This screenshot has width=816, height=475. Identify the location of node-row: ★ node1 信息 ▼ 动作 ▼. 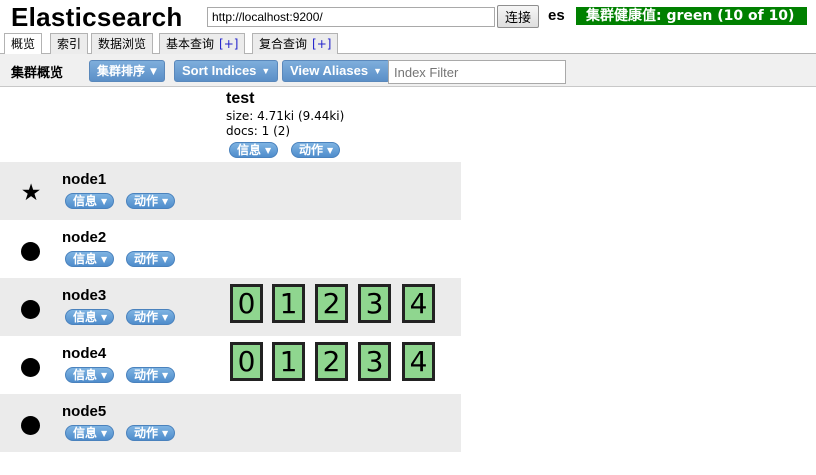
(230, 191).